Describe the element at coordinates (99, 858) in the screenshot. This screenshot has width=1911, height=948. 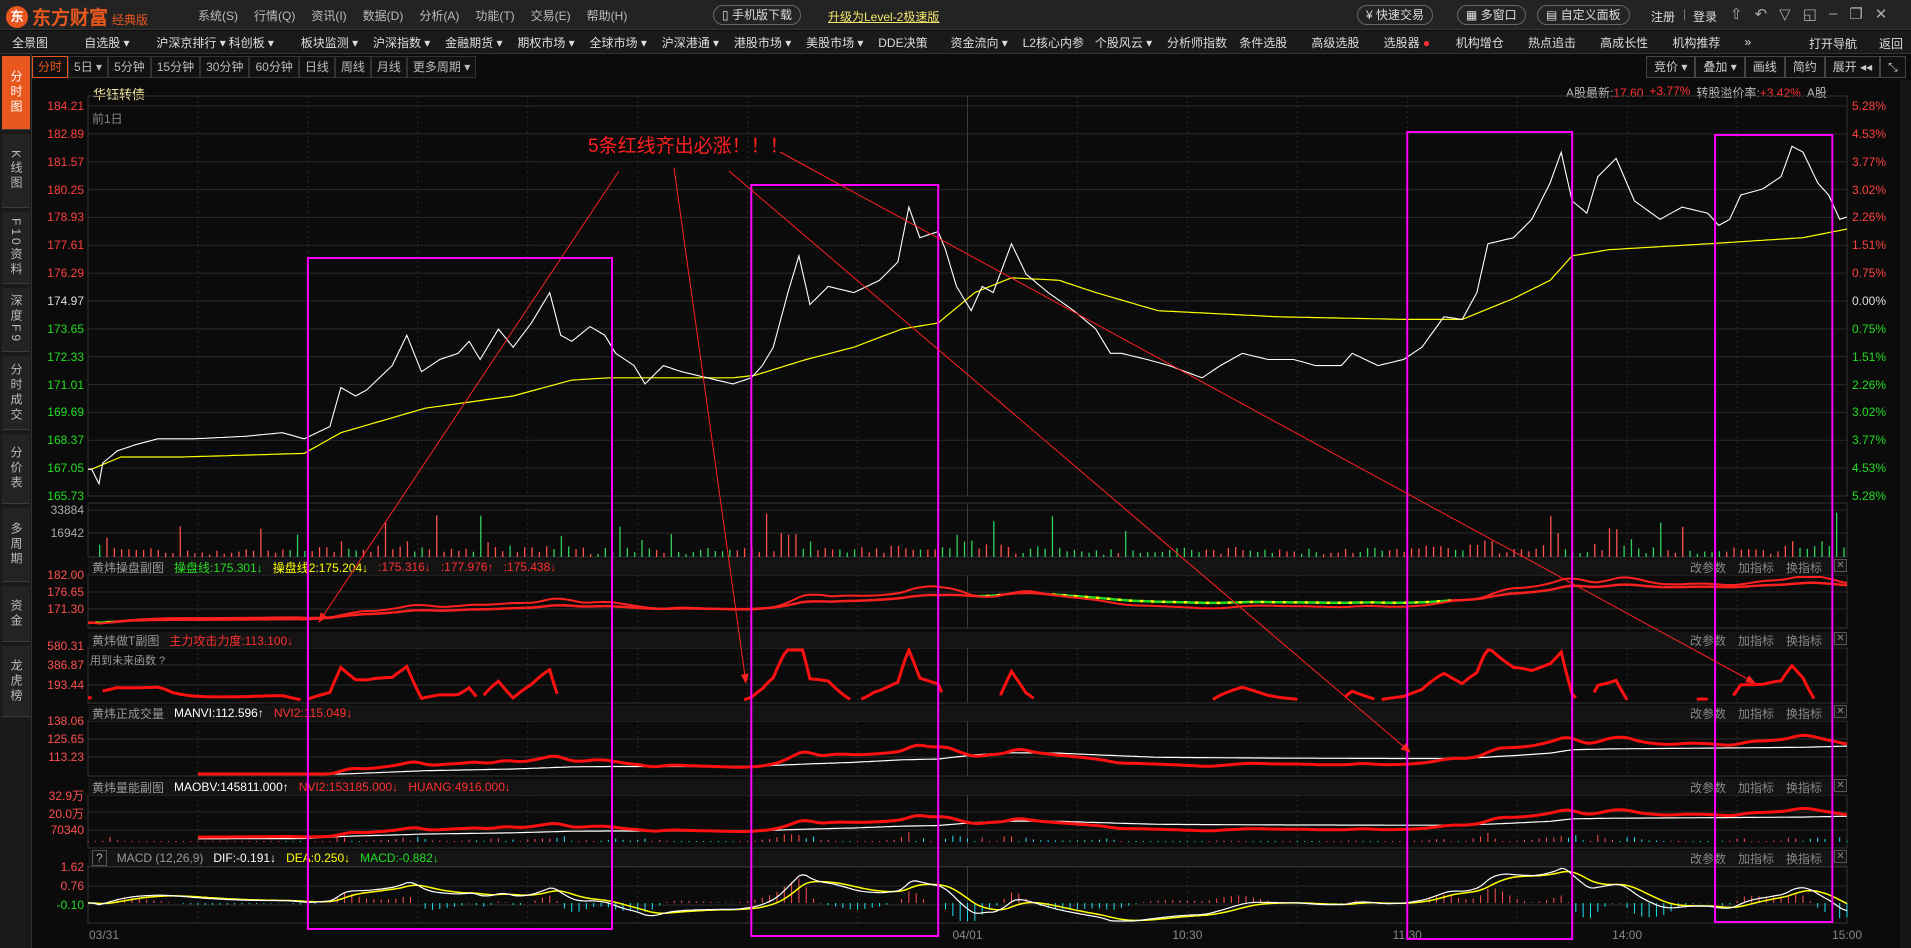
I see `help-button: ?` at that location.